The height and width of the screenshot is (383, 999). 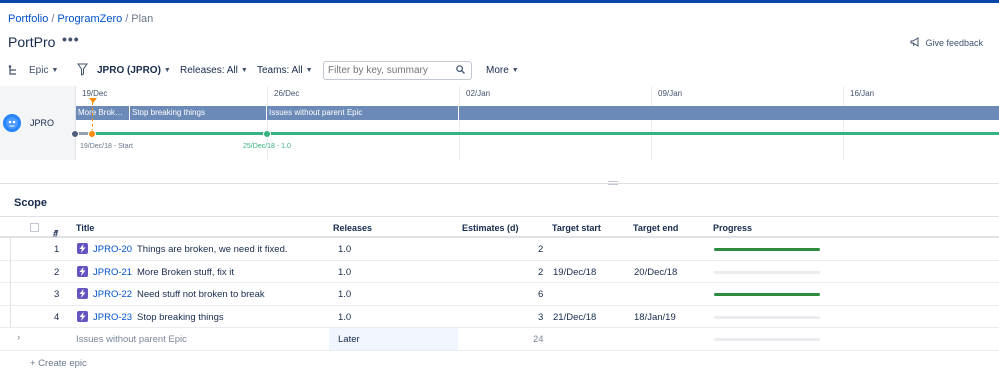 I want to click on timeline-date: 02/Jan, so click(x=478, y=93).